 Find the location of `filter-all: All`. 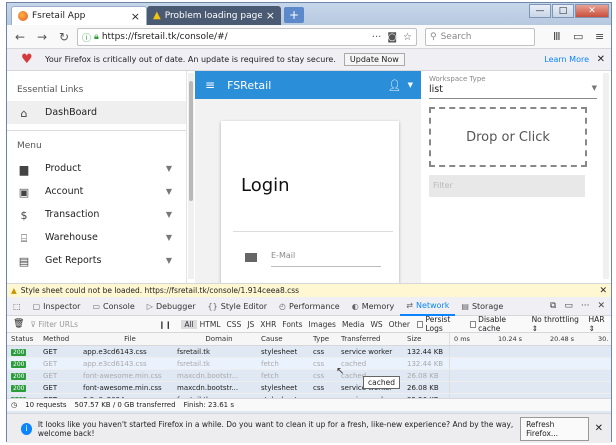

filter-all: All is located at coordinates (189, 324).